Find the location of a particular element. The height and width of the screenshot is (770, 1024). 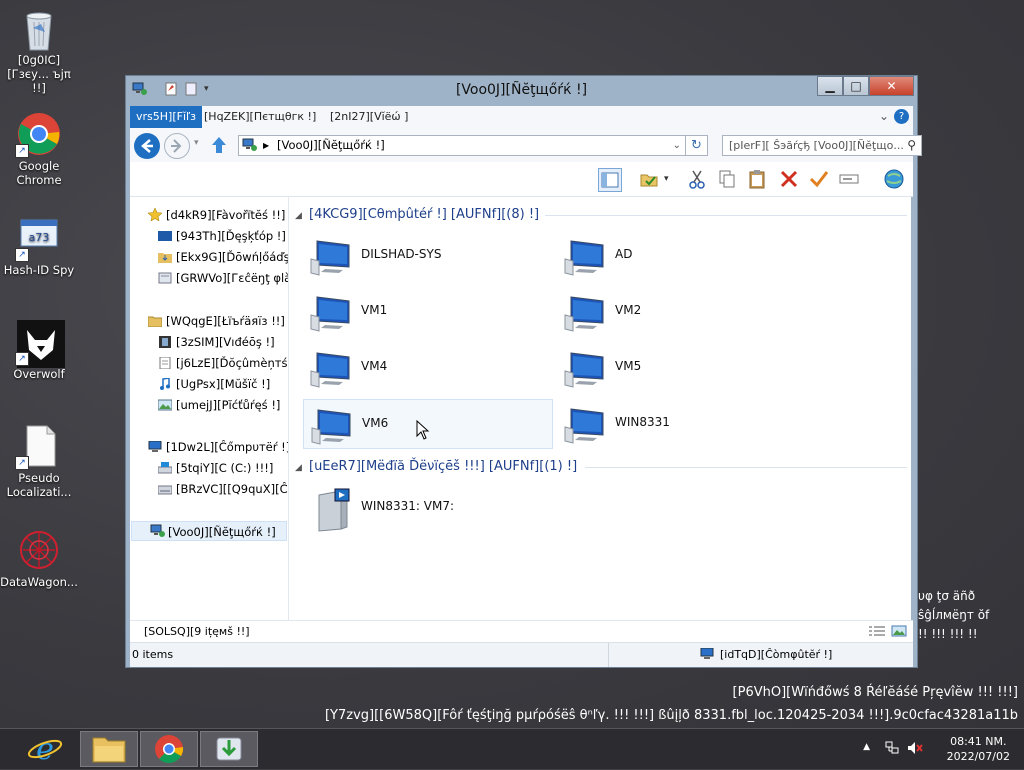

nav-network: [Voo0J][Ñĕţщőŕќ !] is located at coordinates (209, 531).